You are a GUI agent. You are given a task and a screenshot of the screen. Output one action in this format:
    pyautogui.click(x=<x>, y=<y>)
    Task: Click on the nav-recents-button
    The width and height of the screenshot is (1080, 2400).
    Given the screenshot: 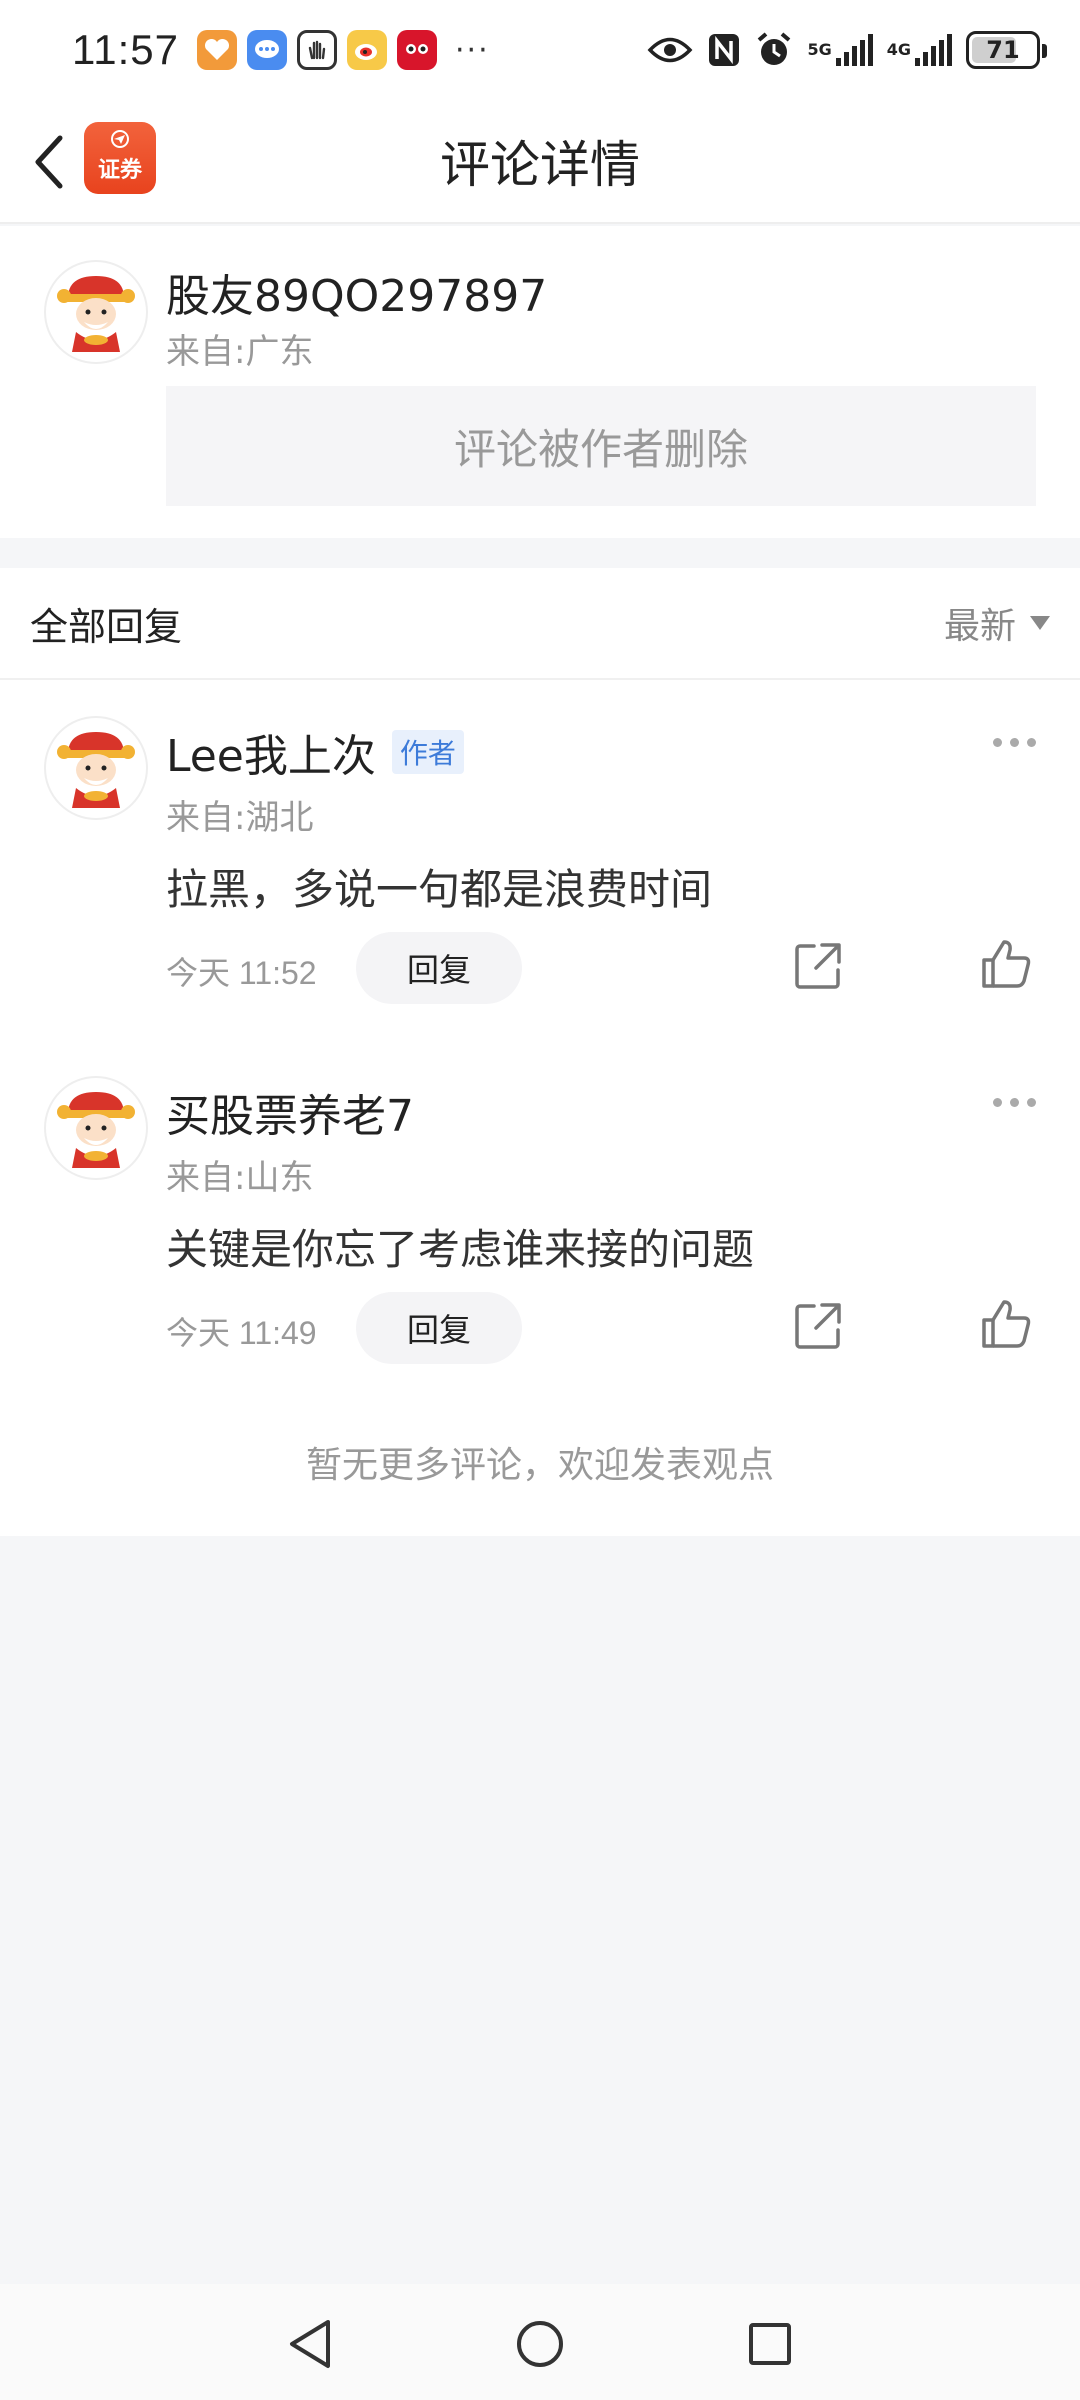 What is the action you would take?
    pyautogui.click(x=770, y=2344)
    